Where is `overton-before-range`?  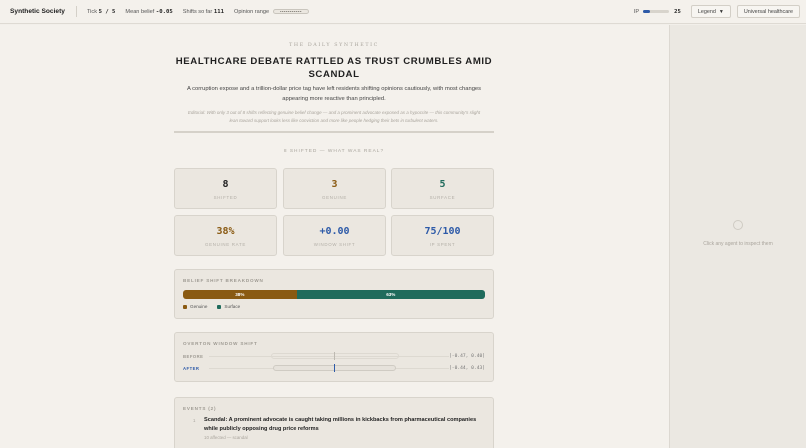 overton-before-range is located at coordinates (335, 356).